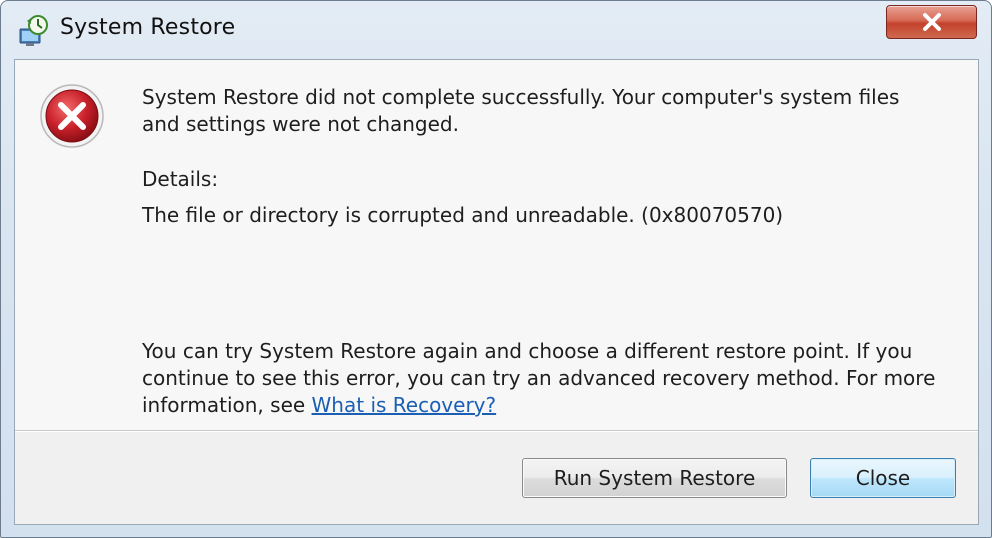 The width and height of the screenshot is (992, 538). I want to click on divider, so click(496, 431).